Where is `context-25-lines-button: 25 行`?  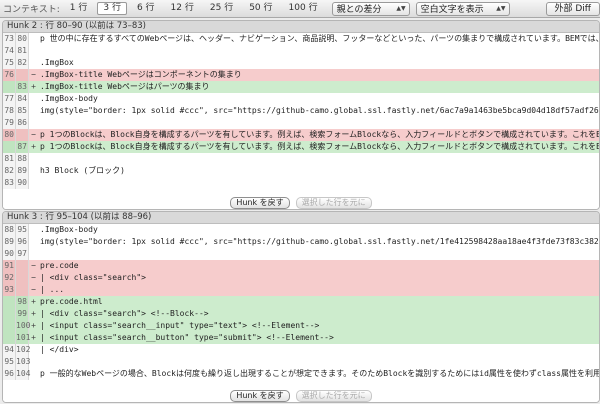 context-25-lines-button: 25 行 is located at coordinates (221, 8).